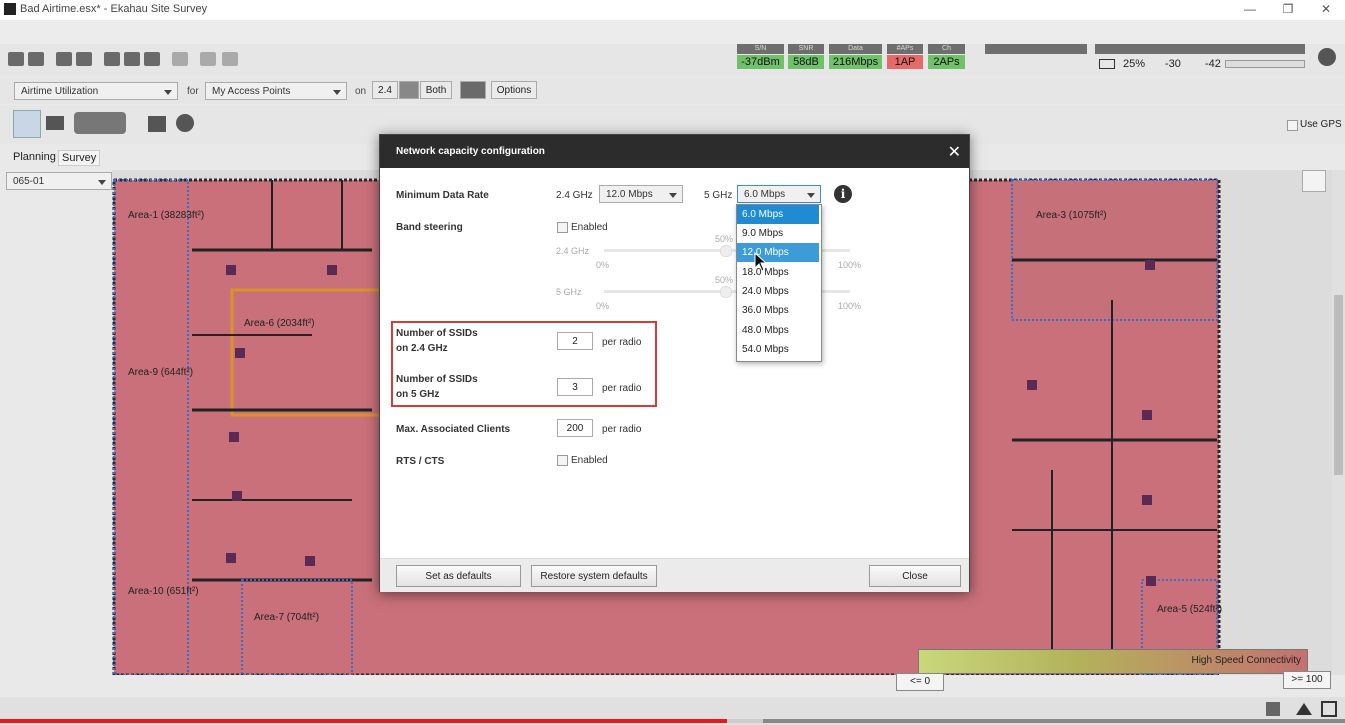 Image resolution: width=1345 pixels, height=725 pixels. What do you see at coordinates (84, 59) in the screenshot?
I see `layers-icon` at bounding box center [84, 59].